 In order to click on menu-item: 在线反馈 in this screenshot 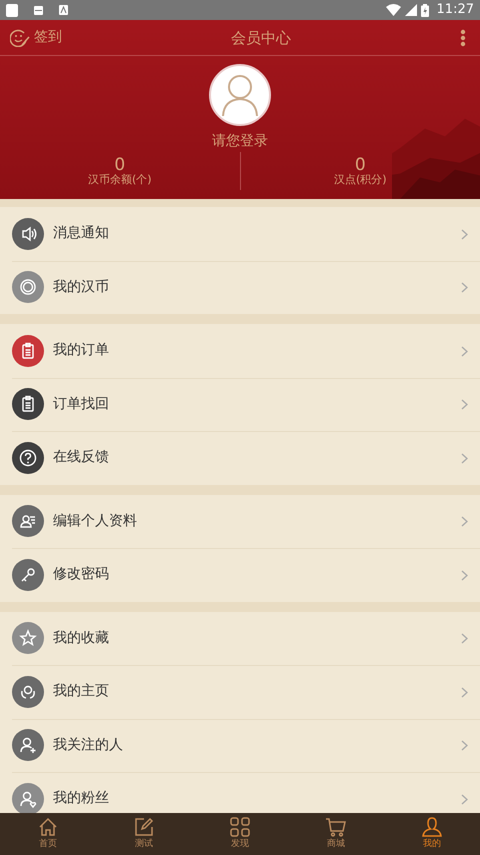, I will do `click(240, 457)`.